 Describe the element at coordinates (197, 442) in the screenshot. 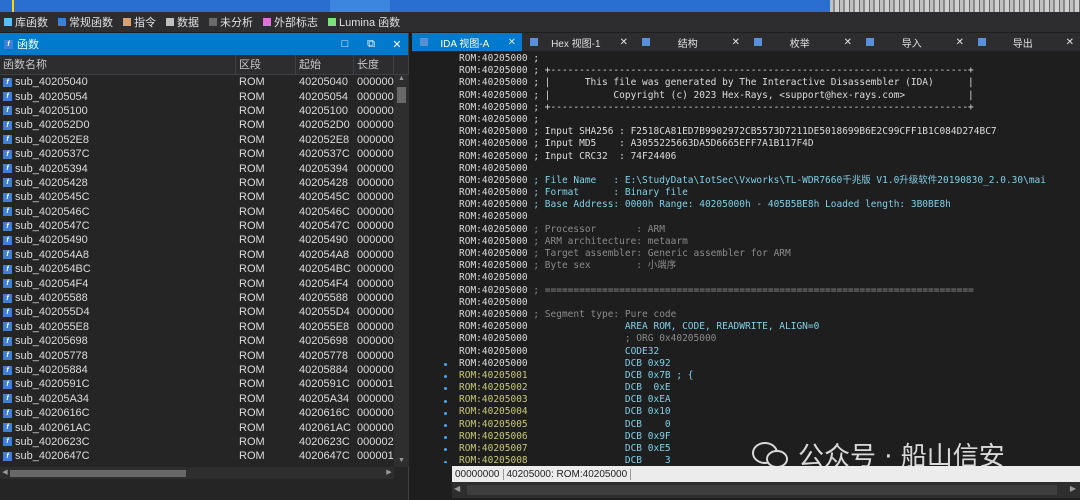

I see `table-row: fsub_4020623CROM4020623C0000020` at that location.